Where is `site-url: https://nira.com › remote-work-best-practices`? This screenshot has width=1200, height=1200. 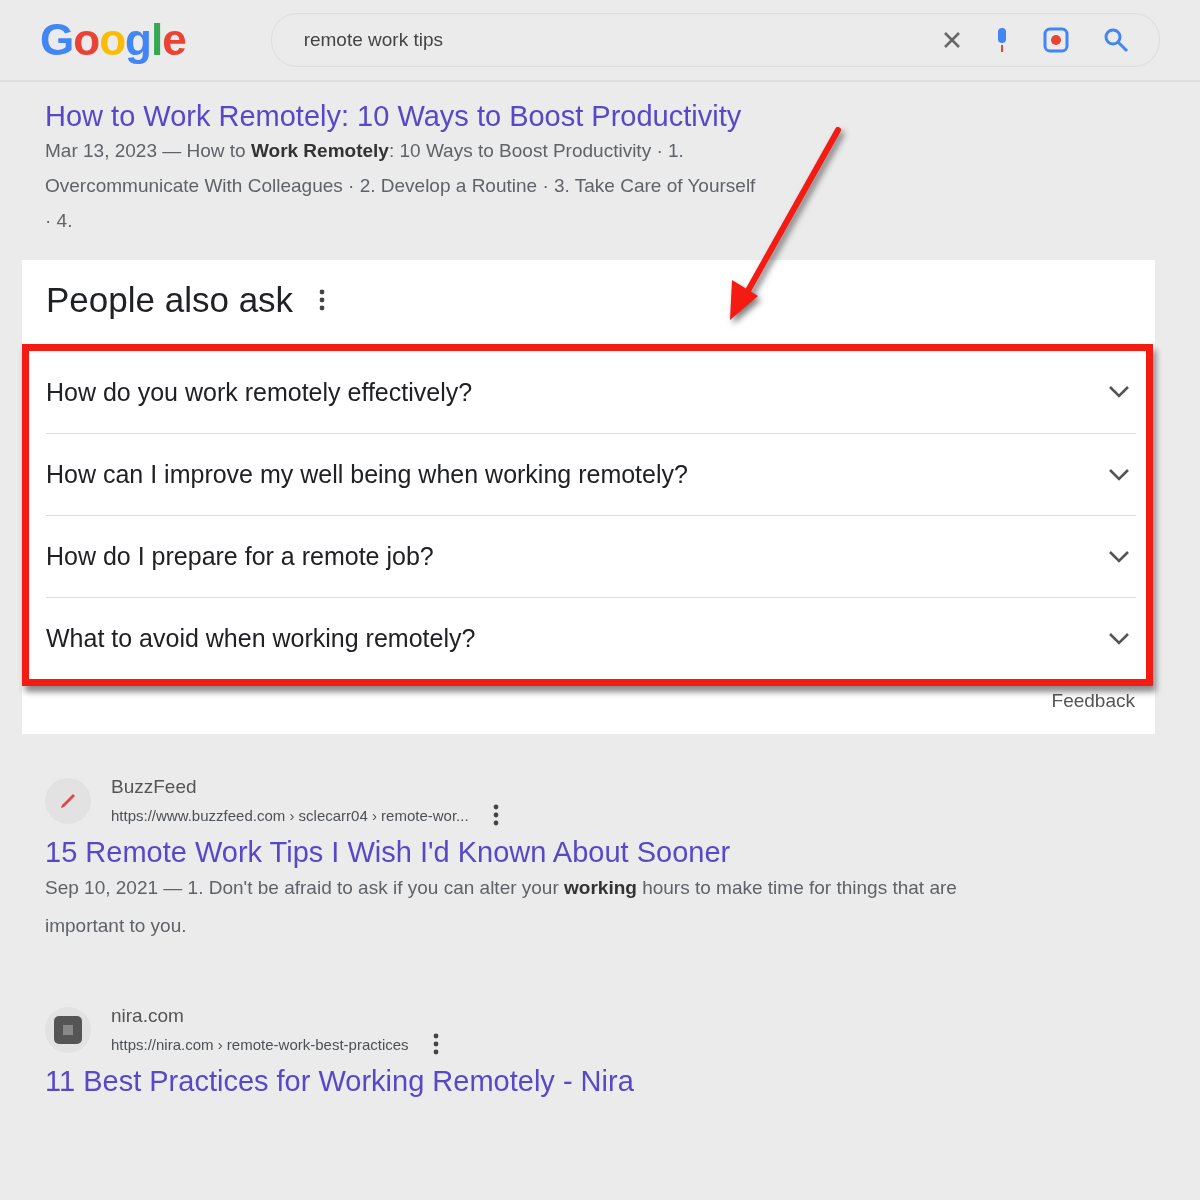 site-url: https://nira.com › remote-work-best-practices is located at coordinates (260, 1044).